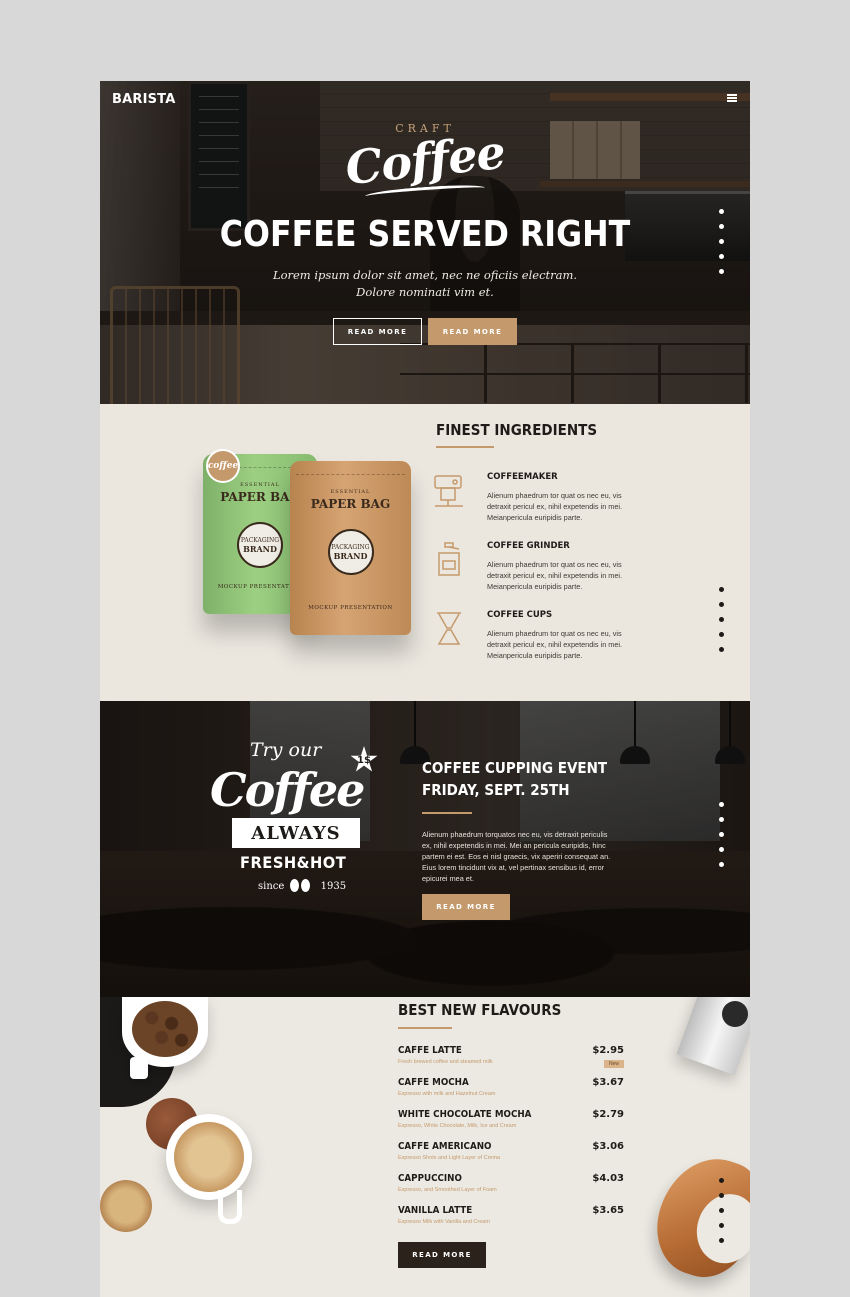  I want to click on menu-item-description: Fresh brewed coffee and steamed milk, so click(445, 1062).